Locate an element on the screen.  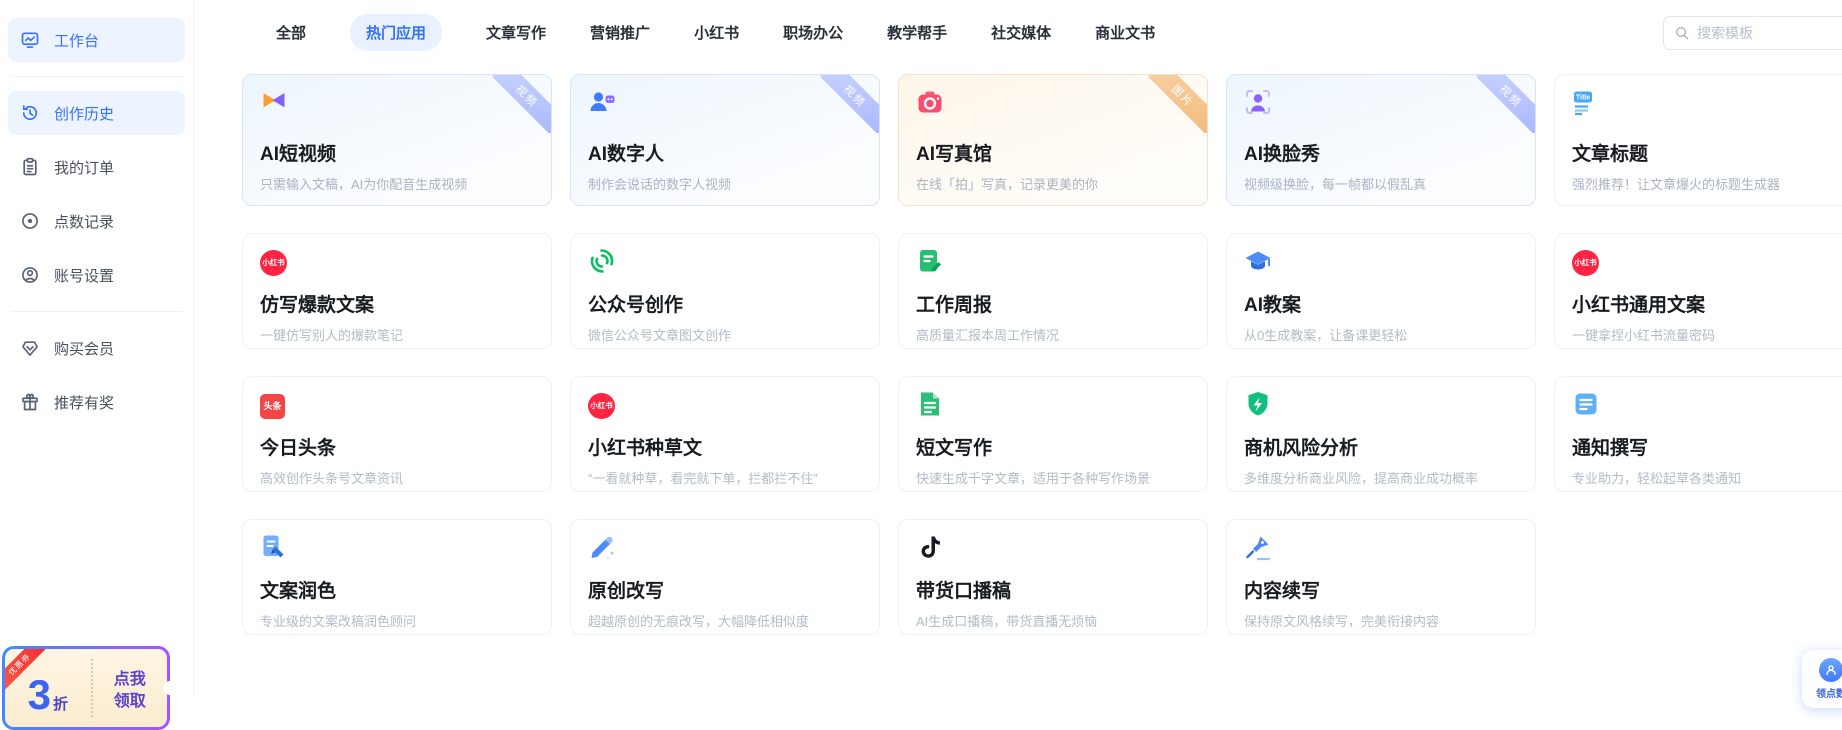
template-card-live-script: 带货口播稿 AI生成口播稿，带货直播无烦恼 is located at coordinates (1053, 577).